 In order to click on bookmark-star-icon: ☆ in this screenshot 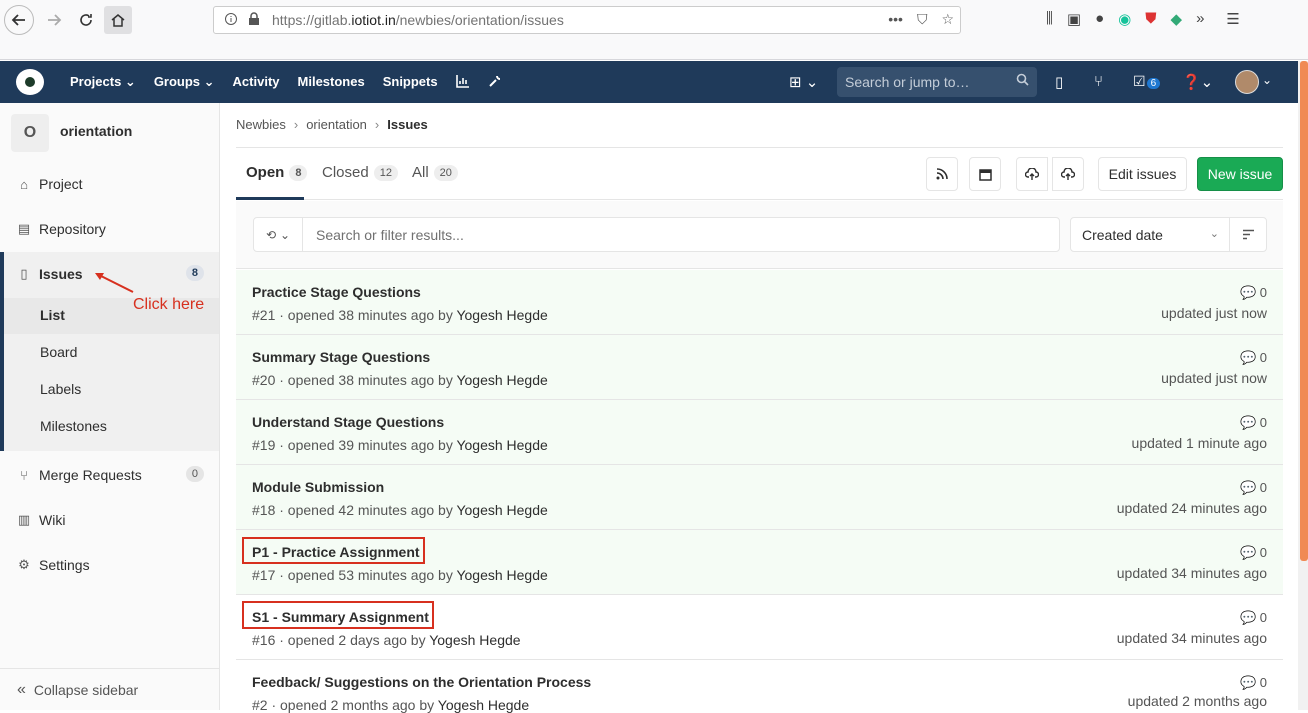, I will do `click(947, 19)`.